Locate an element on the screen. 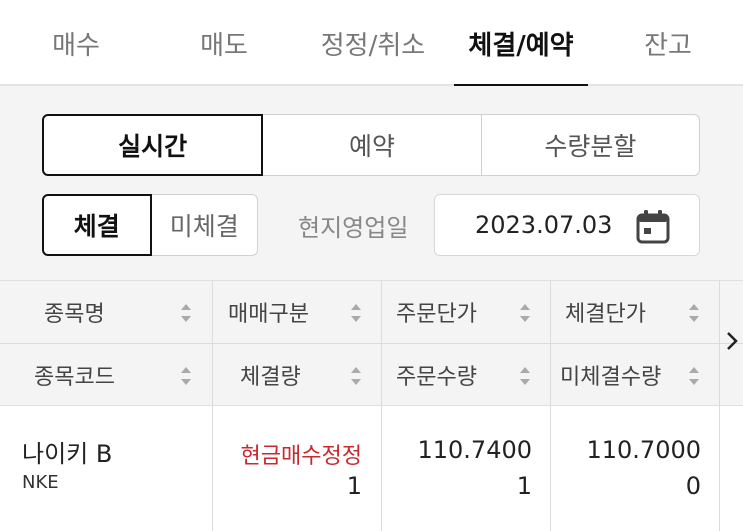  header-stock-code: 종목코드 is located at coordinates (74, 375).